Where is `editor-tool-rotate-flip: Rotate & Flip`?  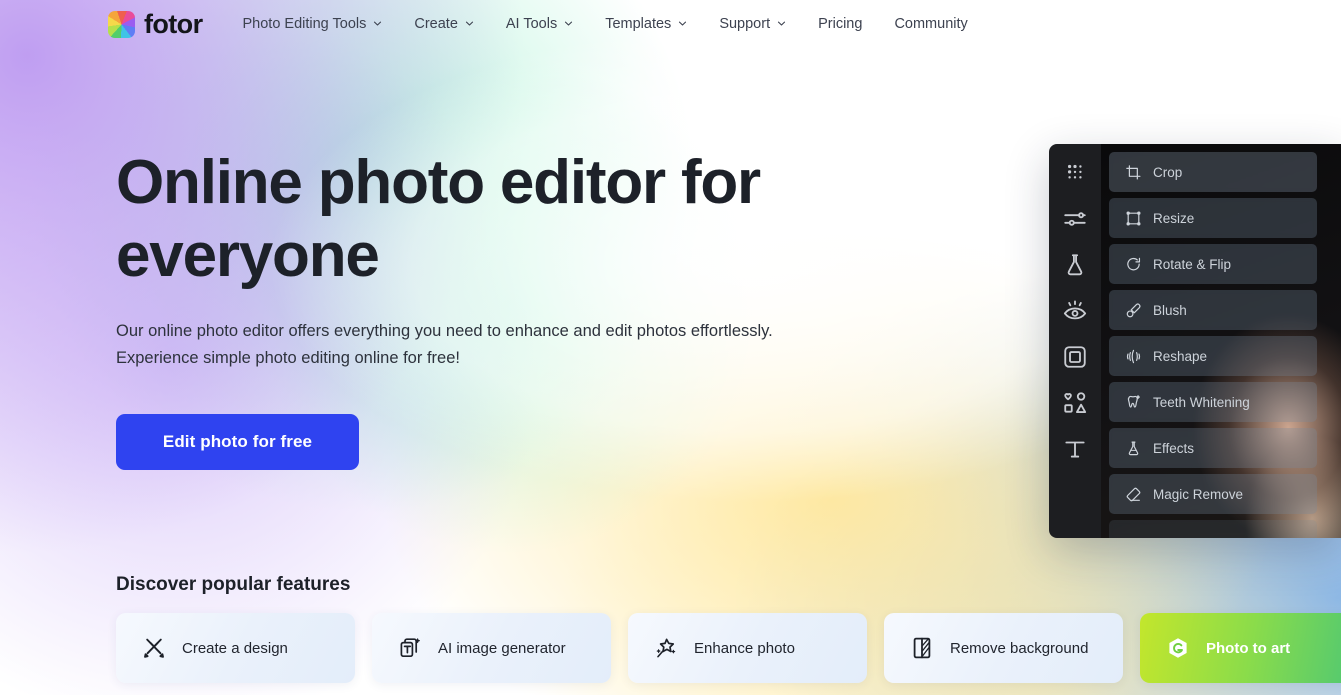 editor-tool-rotate-flip: Rotate & Flip is located at coordinates (1213, 264).